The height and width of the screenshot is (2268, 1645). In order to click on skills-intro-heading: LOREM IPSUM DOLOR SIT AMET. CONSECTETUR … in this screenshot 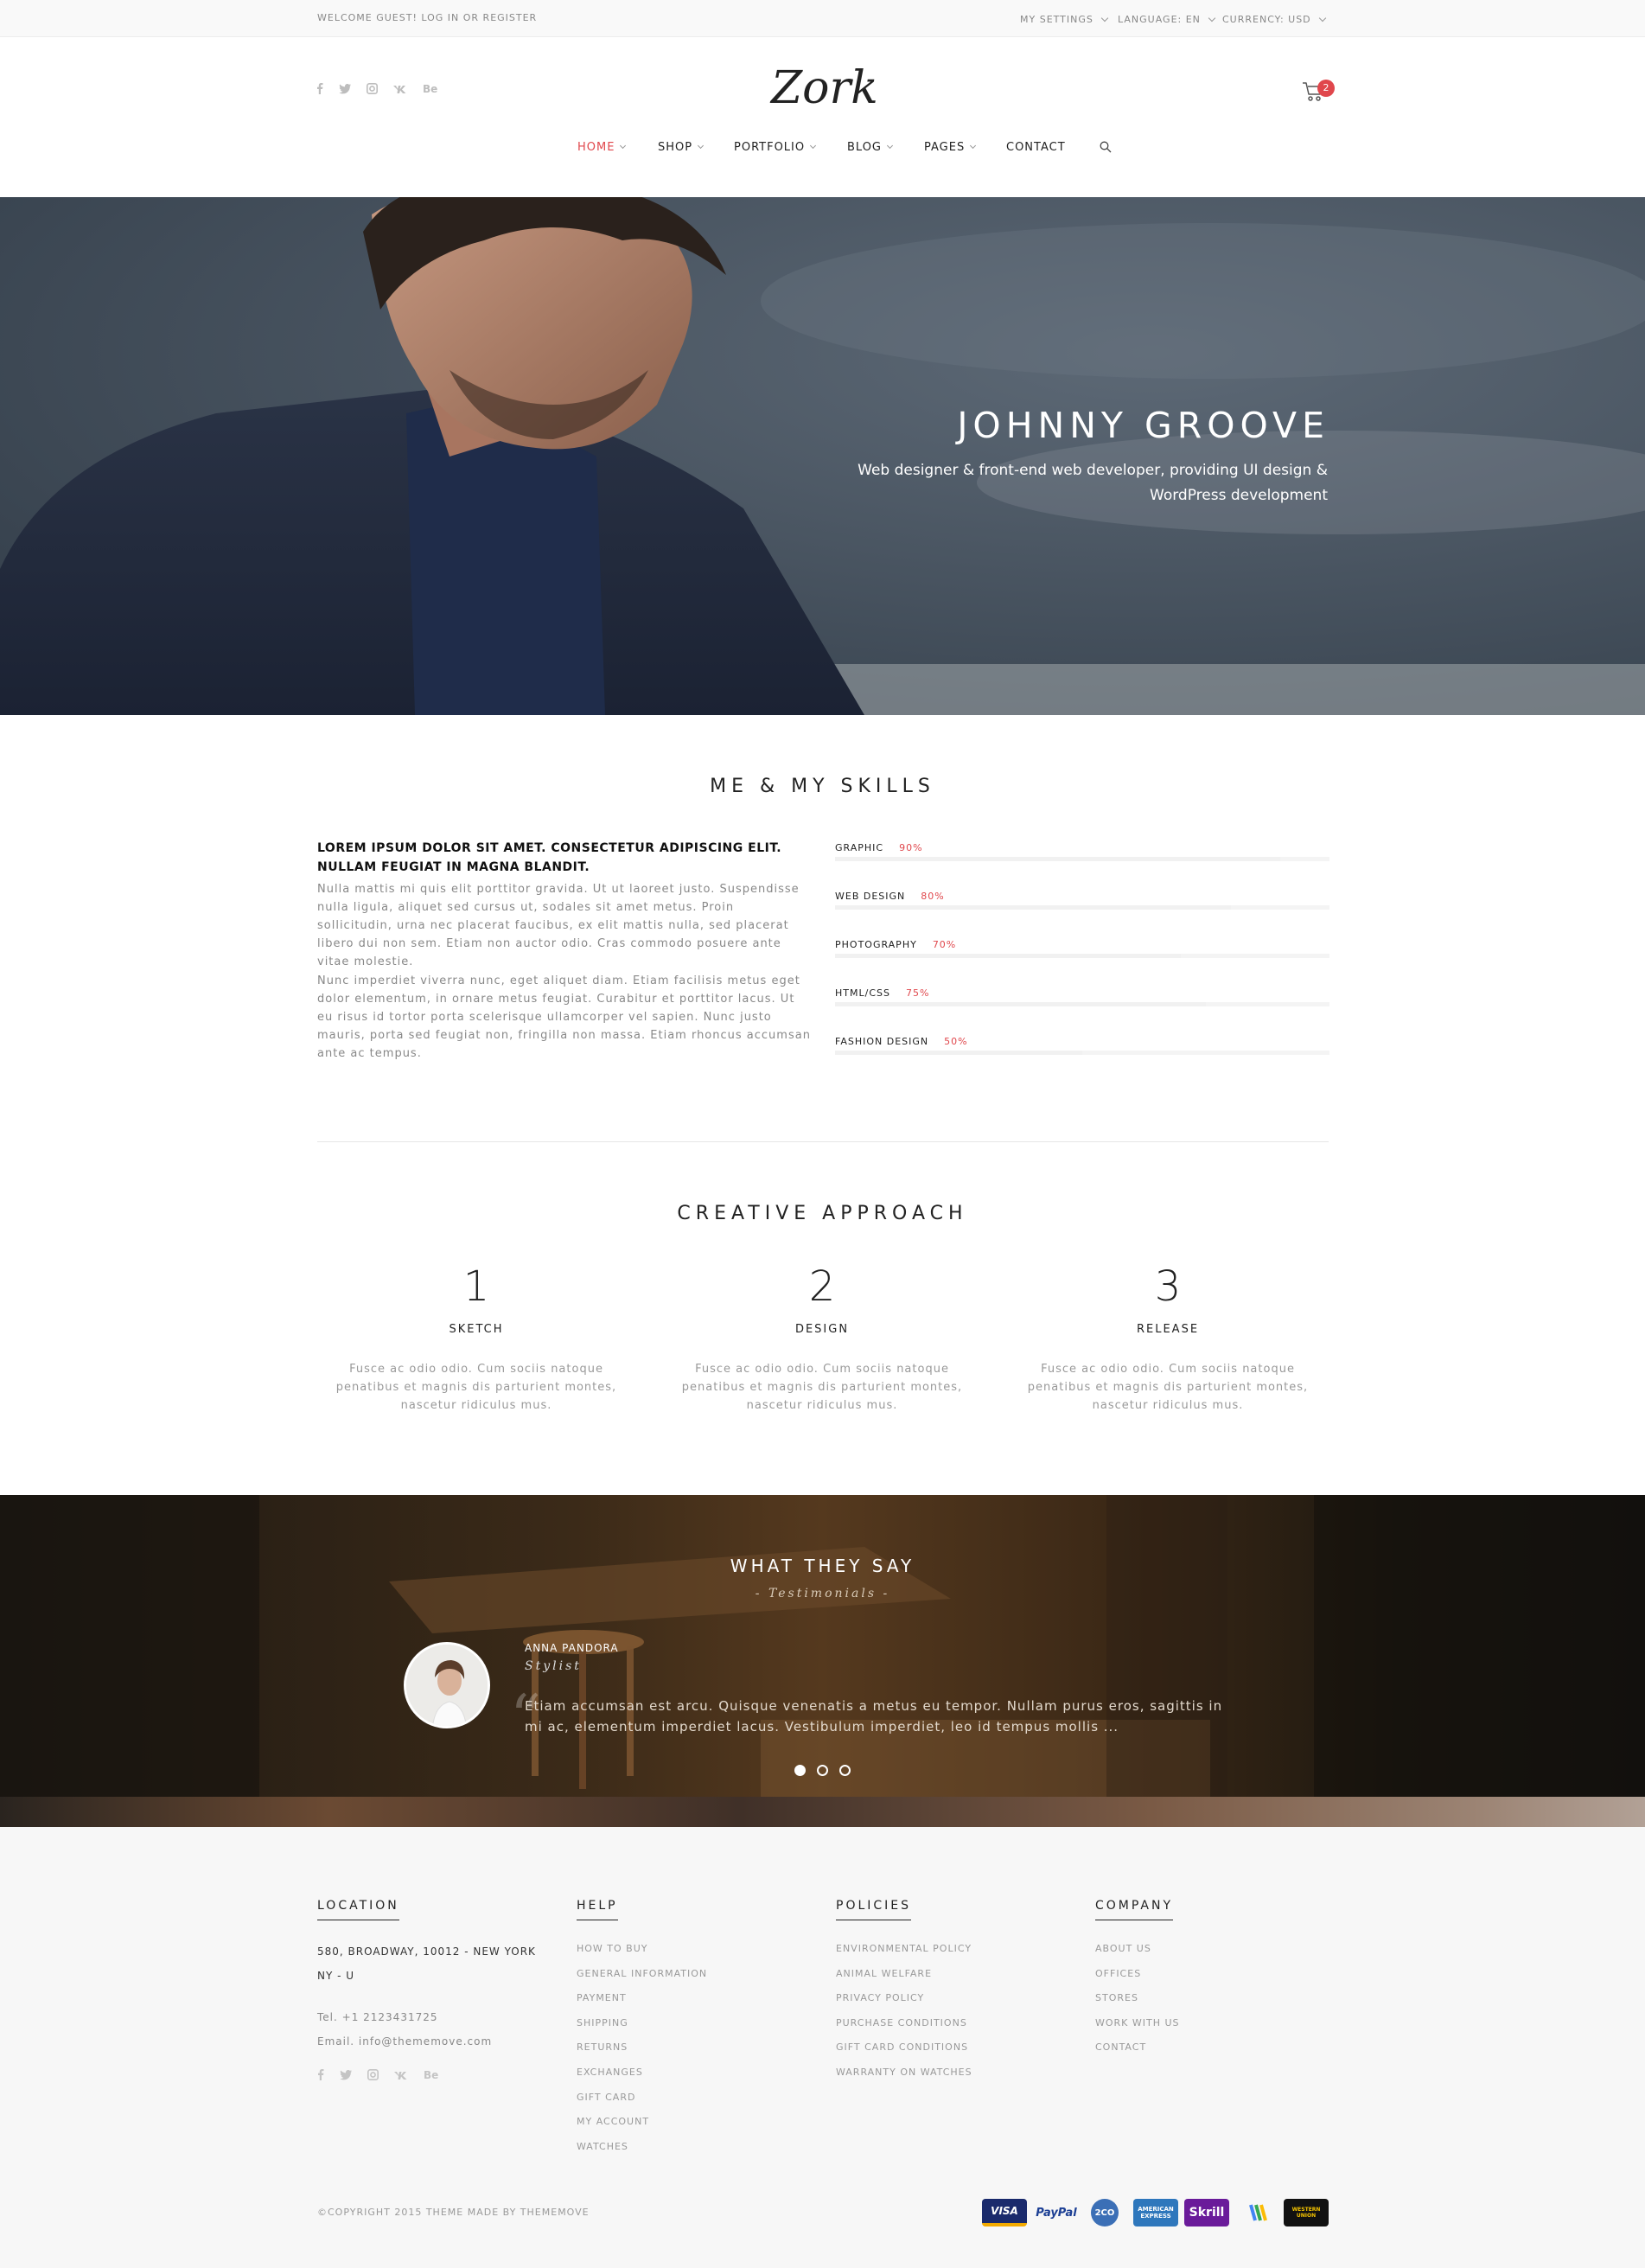, I will do `click(549, 858)`.